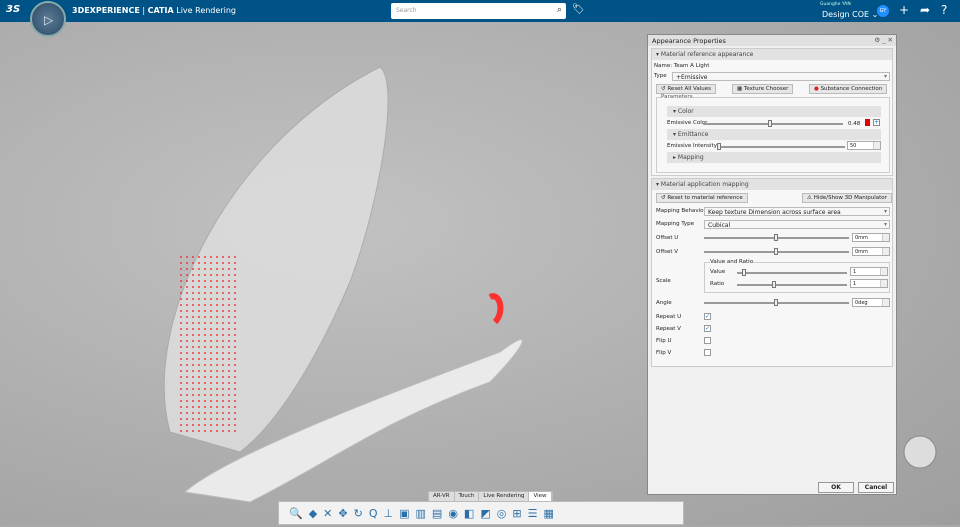  Describe the element at coordinates (707, 340) in the screenshot. I see `flip-u-checkbox` at that location.